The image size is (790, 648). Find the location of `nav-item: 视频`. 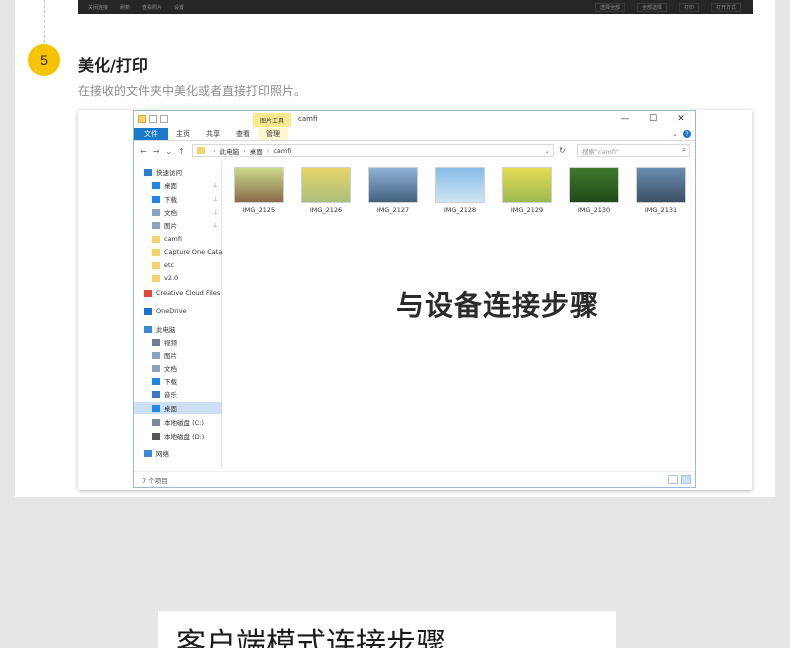

nav-item: 视频 is located at coordinates (178, 342).